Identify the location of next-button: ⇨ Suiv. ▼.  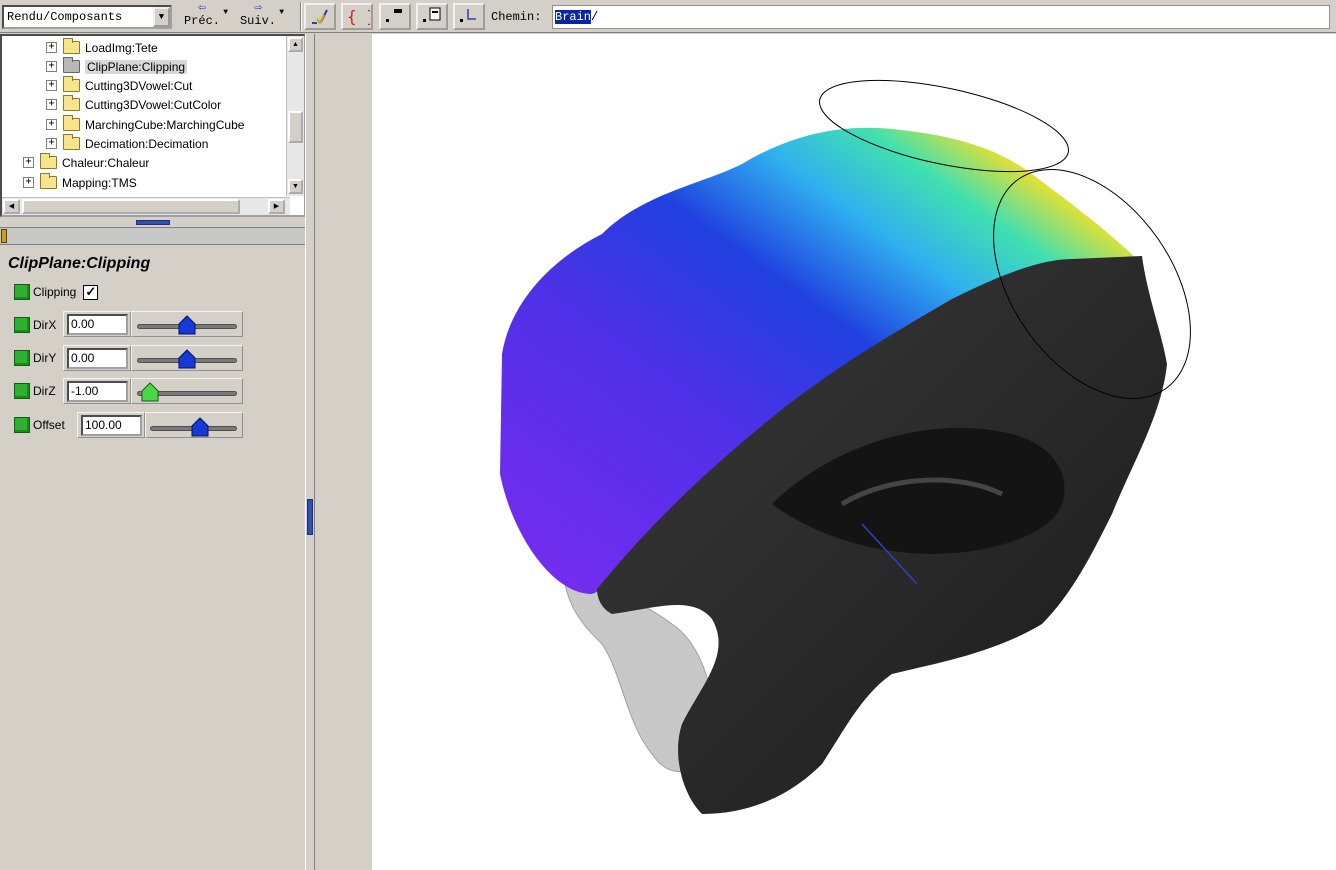
(258, 16).